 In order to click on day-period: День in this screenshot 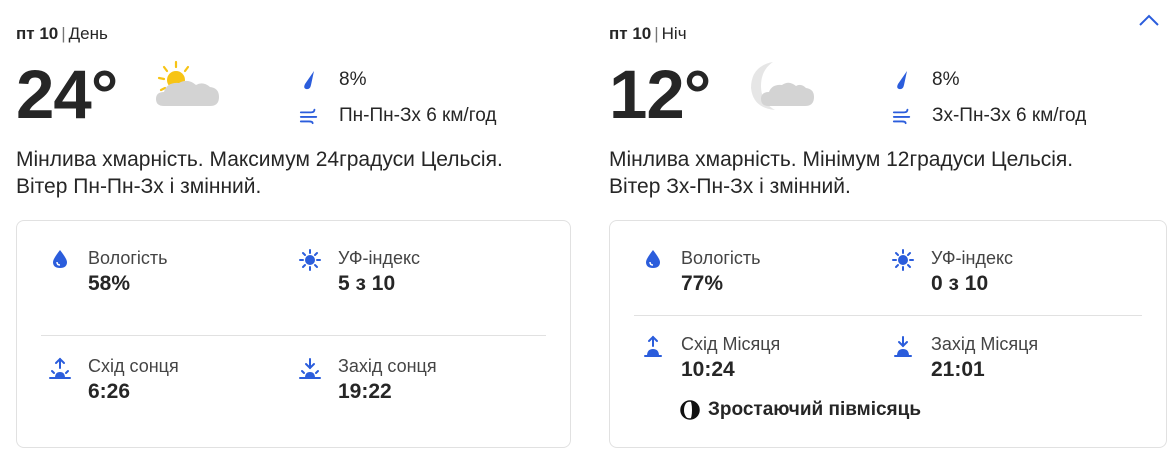, I will do `click(88, 33)`.